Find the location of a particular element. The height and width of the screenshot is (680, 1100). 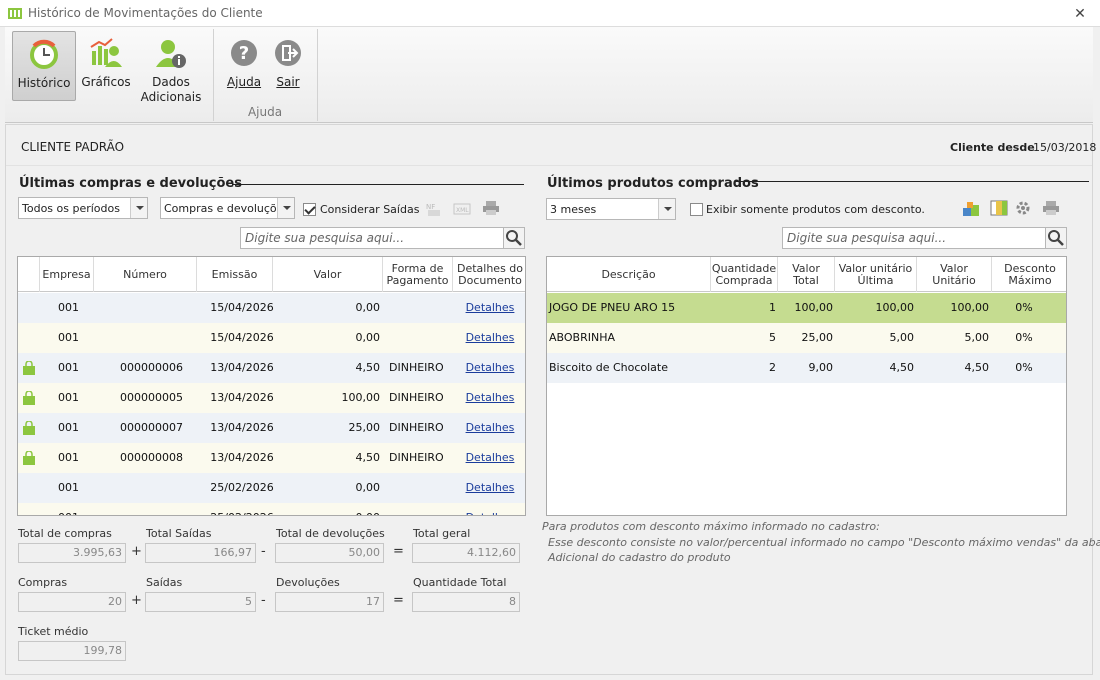

col-header-valor-unitario: Valor Unitário is located at coordinates (954, 274).